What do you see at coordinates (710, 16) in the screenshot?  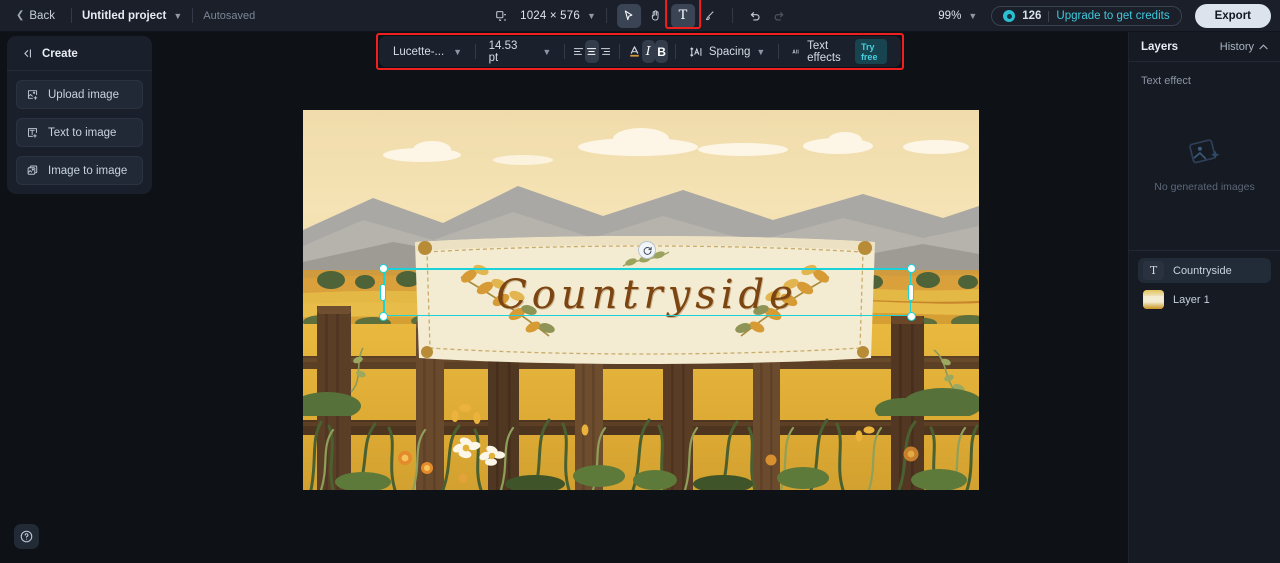 I see `brush-icon` at bounding box center [710, 16].